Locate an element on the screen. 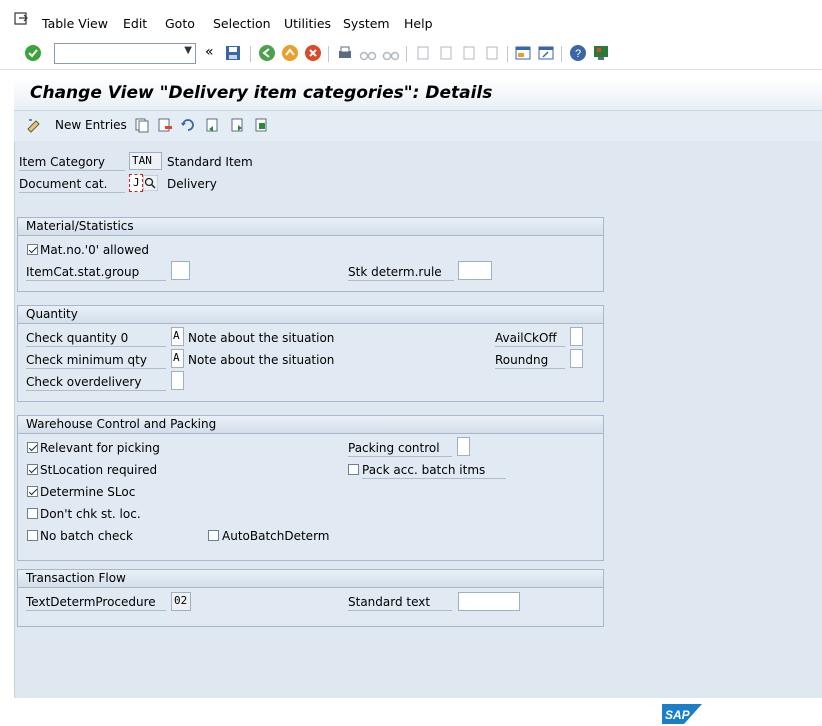  roundng-label: Roundng is located at coordinates (530, 361).